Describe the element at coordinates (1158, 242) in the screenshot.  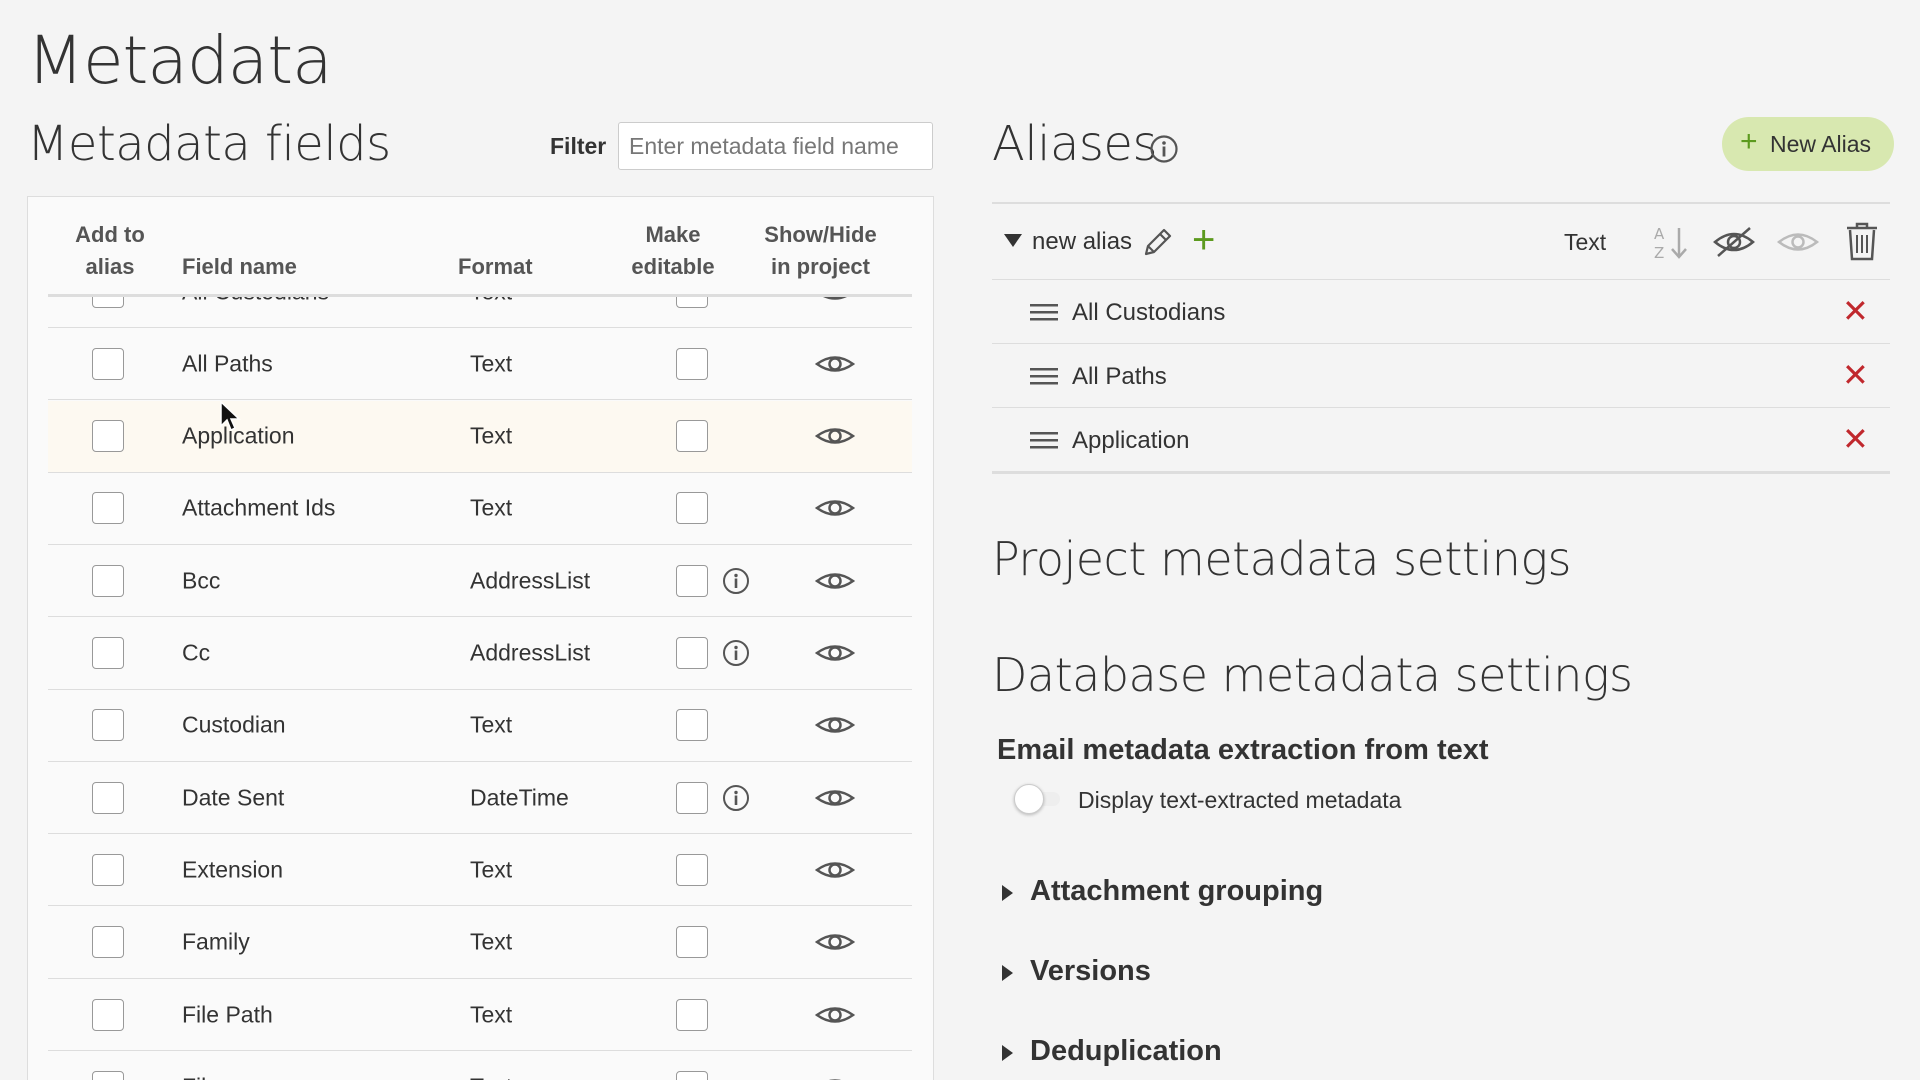
I see `pencil-icon` at that location.